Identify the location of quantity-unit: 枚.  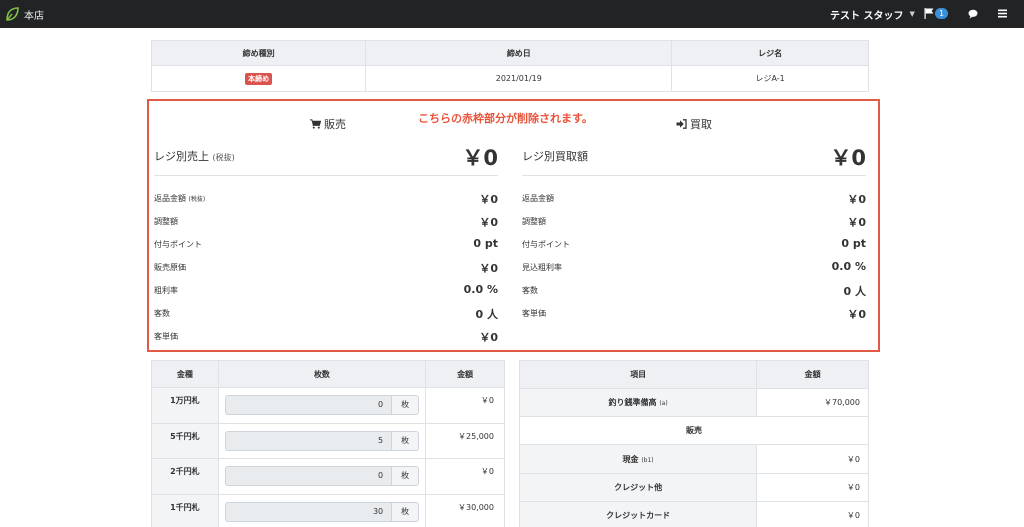
(405, 405).